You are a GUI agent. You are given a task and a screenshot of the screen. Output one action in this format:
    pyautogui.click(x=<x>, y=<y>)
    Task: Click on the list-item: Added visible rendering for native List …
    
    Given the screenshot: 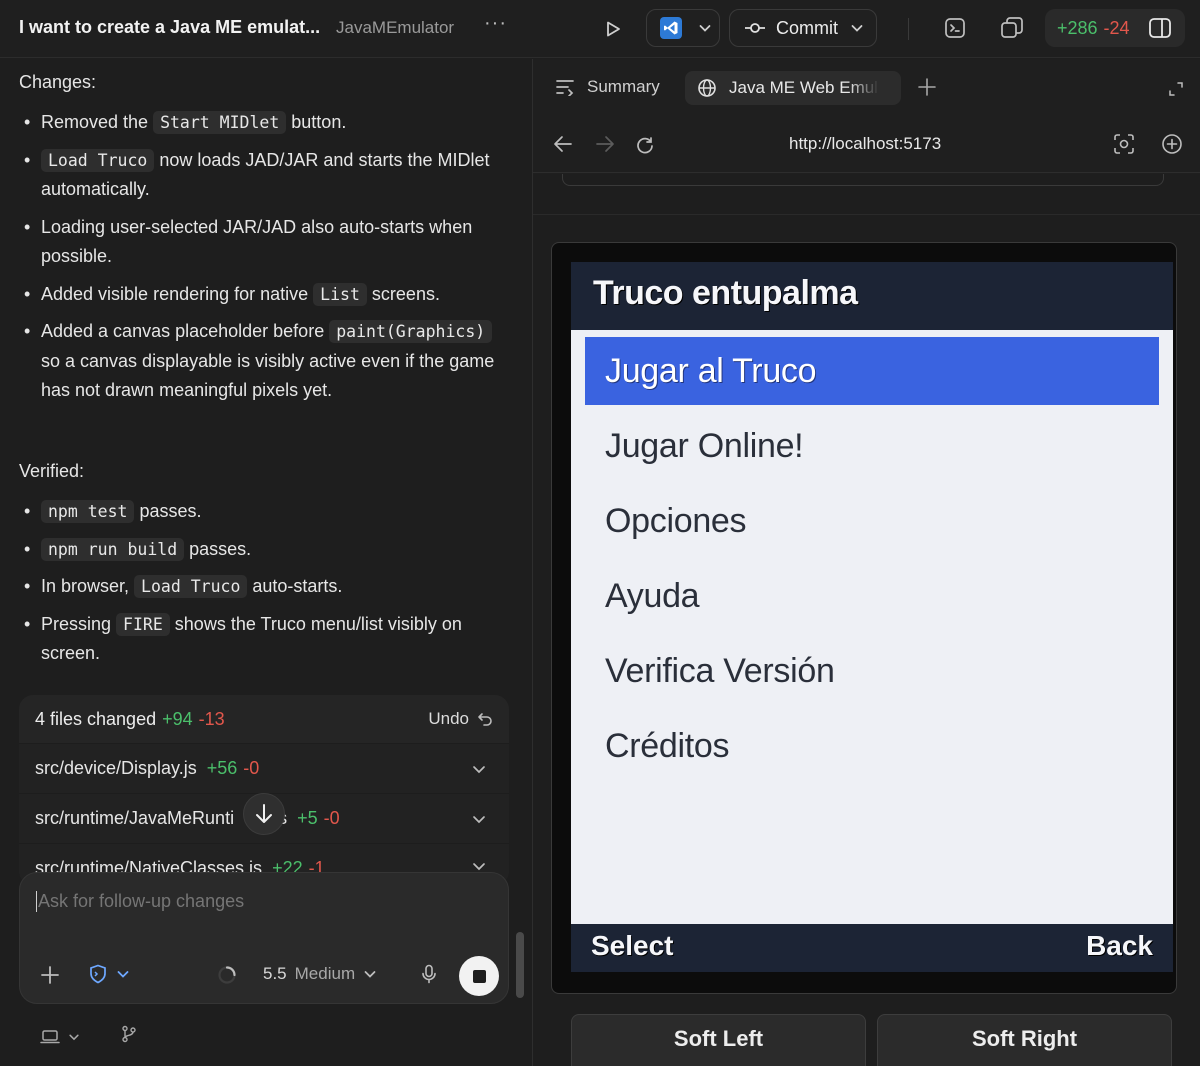 What is the action you would take?
    pyautogui.click(x=269, y=295)
    